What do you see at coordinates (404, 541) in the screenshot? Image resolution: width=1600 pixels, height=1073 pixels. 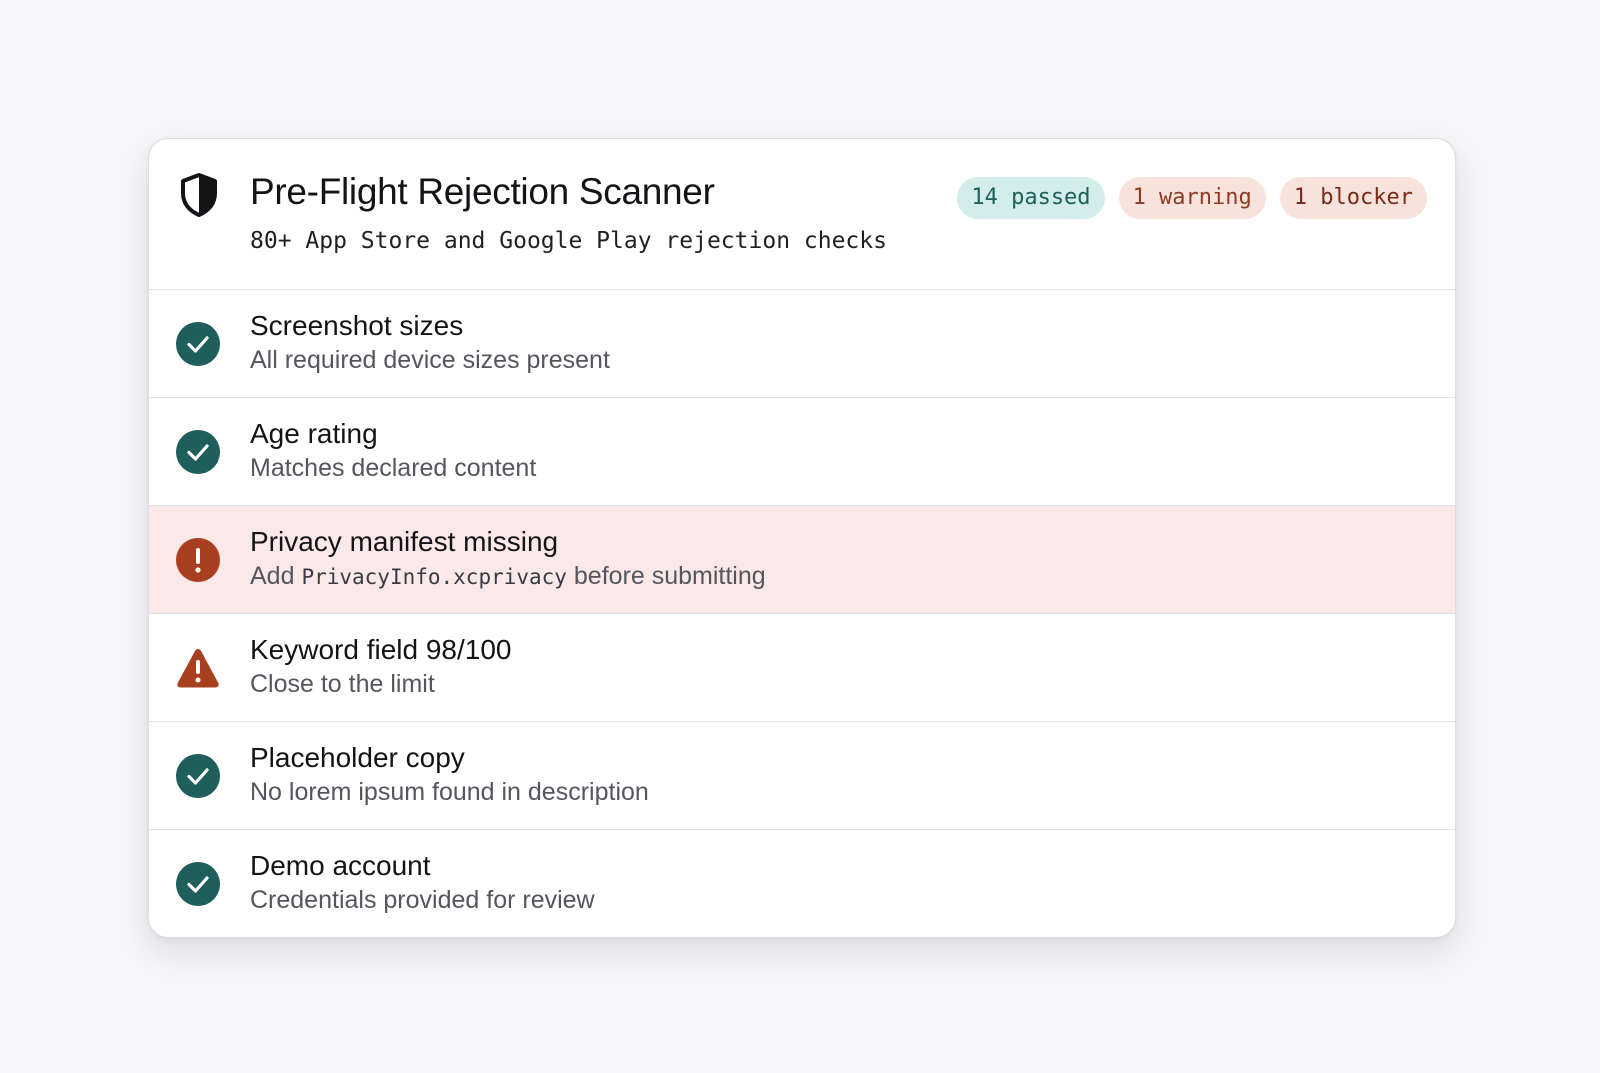 I see `check-title: Privacy manifest missing` at bounding box center [404, 541].